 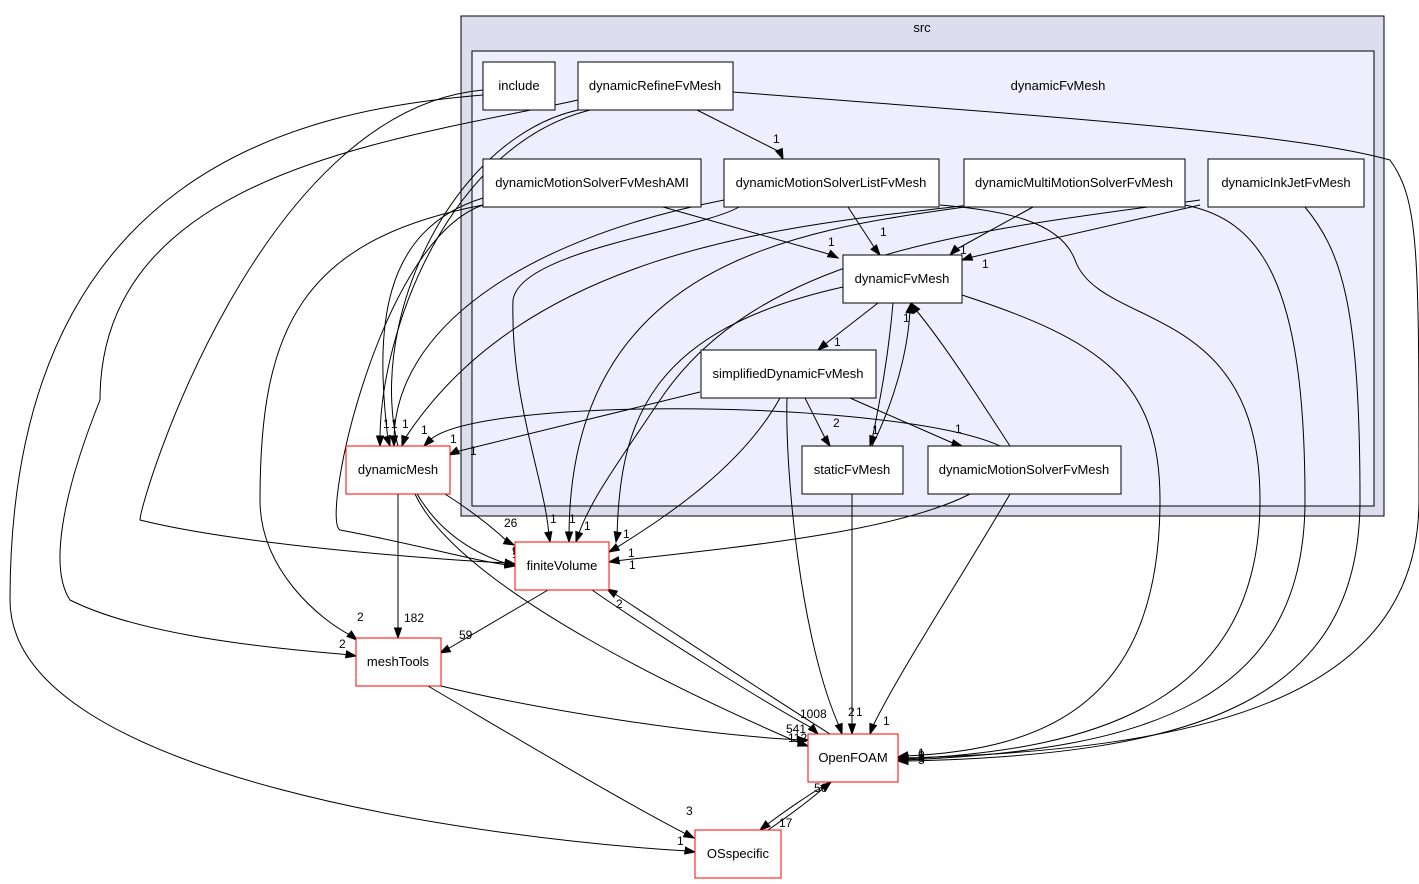 I want to click on node-OpenFOAM-label: OpenFOAM, so click(x=852, y=757).